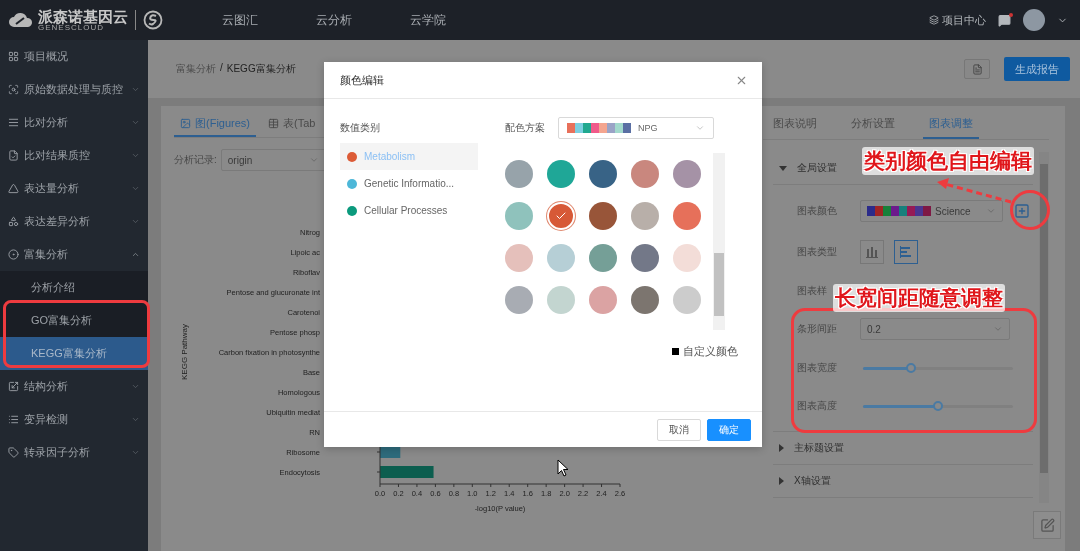 The height and width of the screenshot is (551, 1080). What do you see at coordinates (74, 287) in the screenshot?
I see `sidebar-subitem: 分析介绍` at bounding box center [74, 287].